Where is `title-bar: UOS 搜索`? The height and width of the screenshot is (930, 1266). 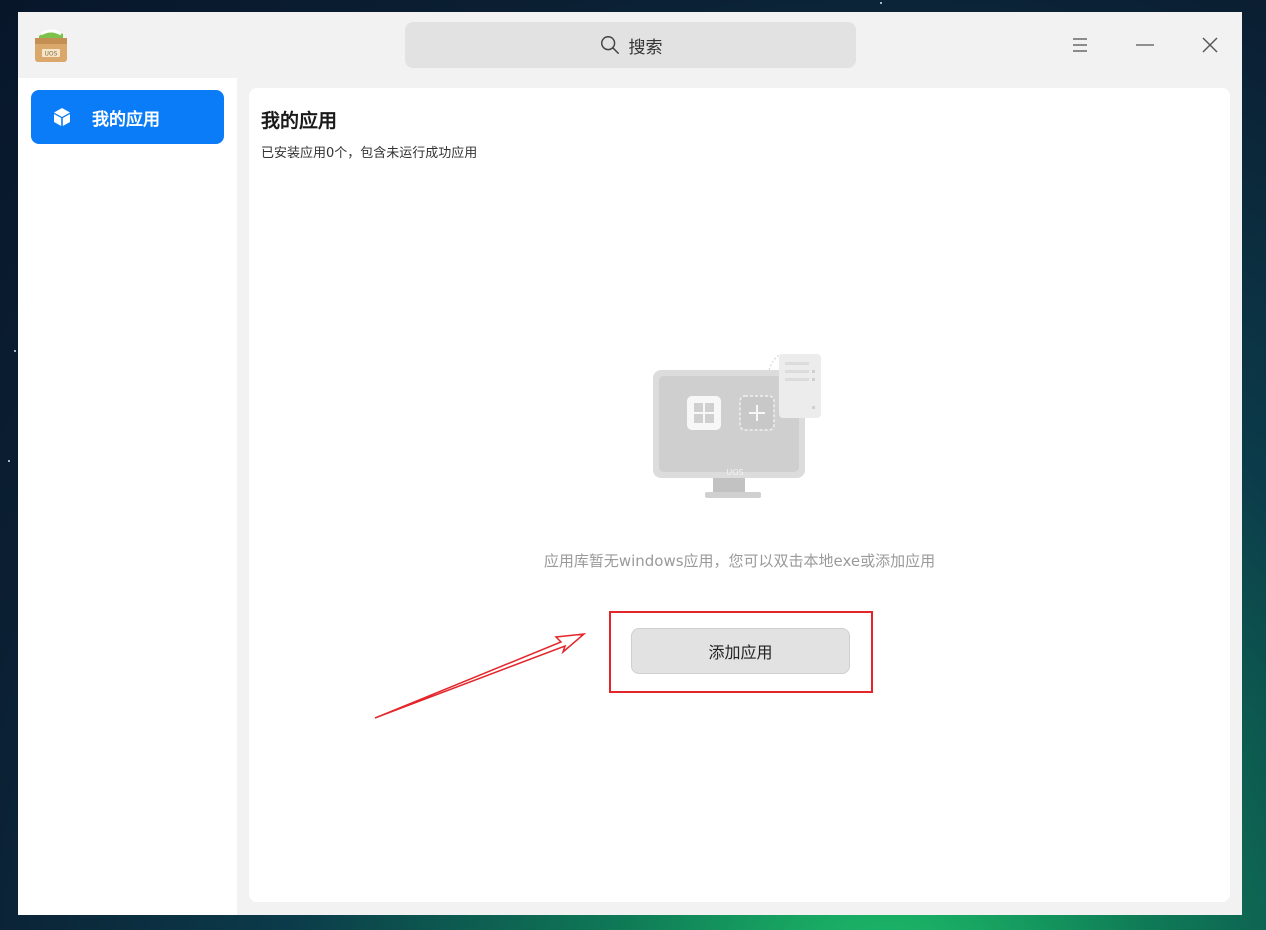
title-bar: UOS 搜索 is located at coordinates (630, 45).